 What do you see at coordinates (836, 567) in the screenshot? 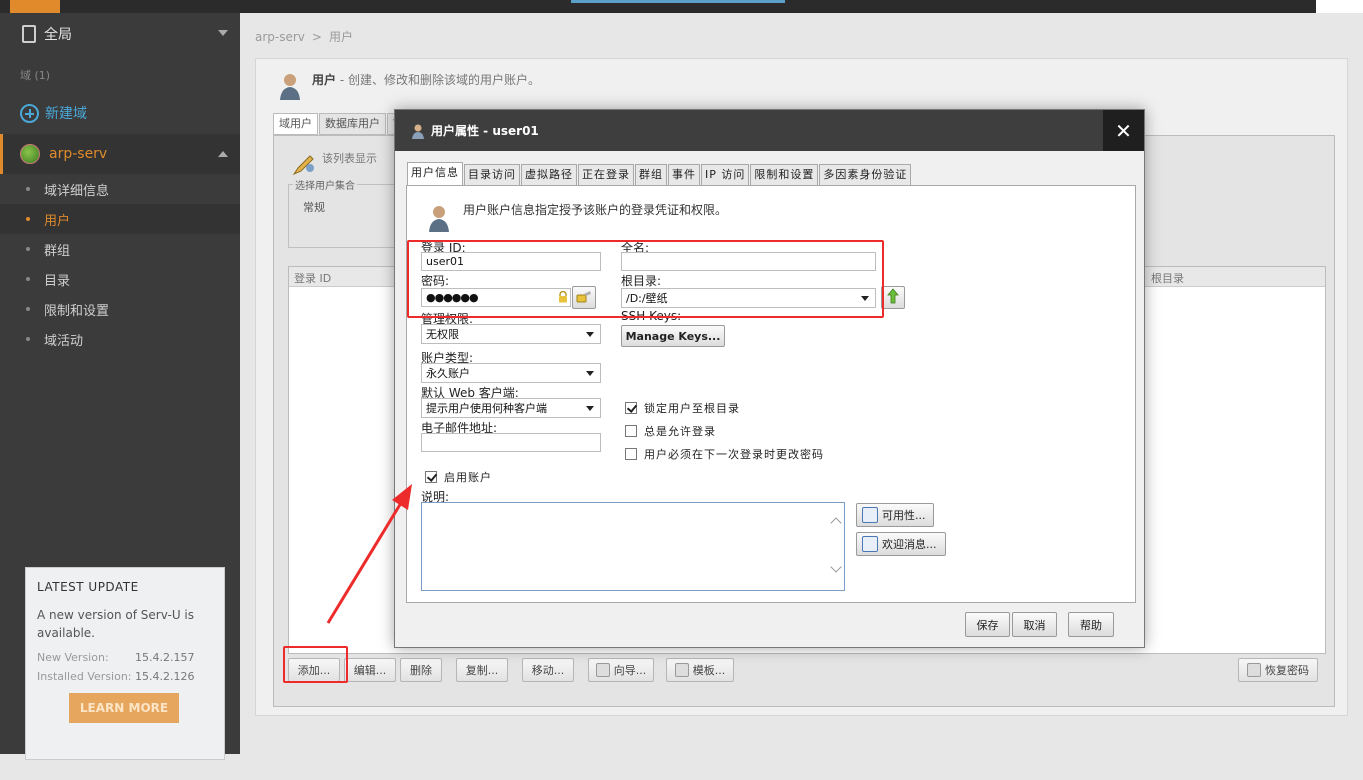
I see `scroll-down-icon` at bounding box center [836, 567].